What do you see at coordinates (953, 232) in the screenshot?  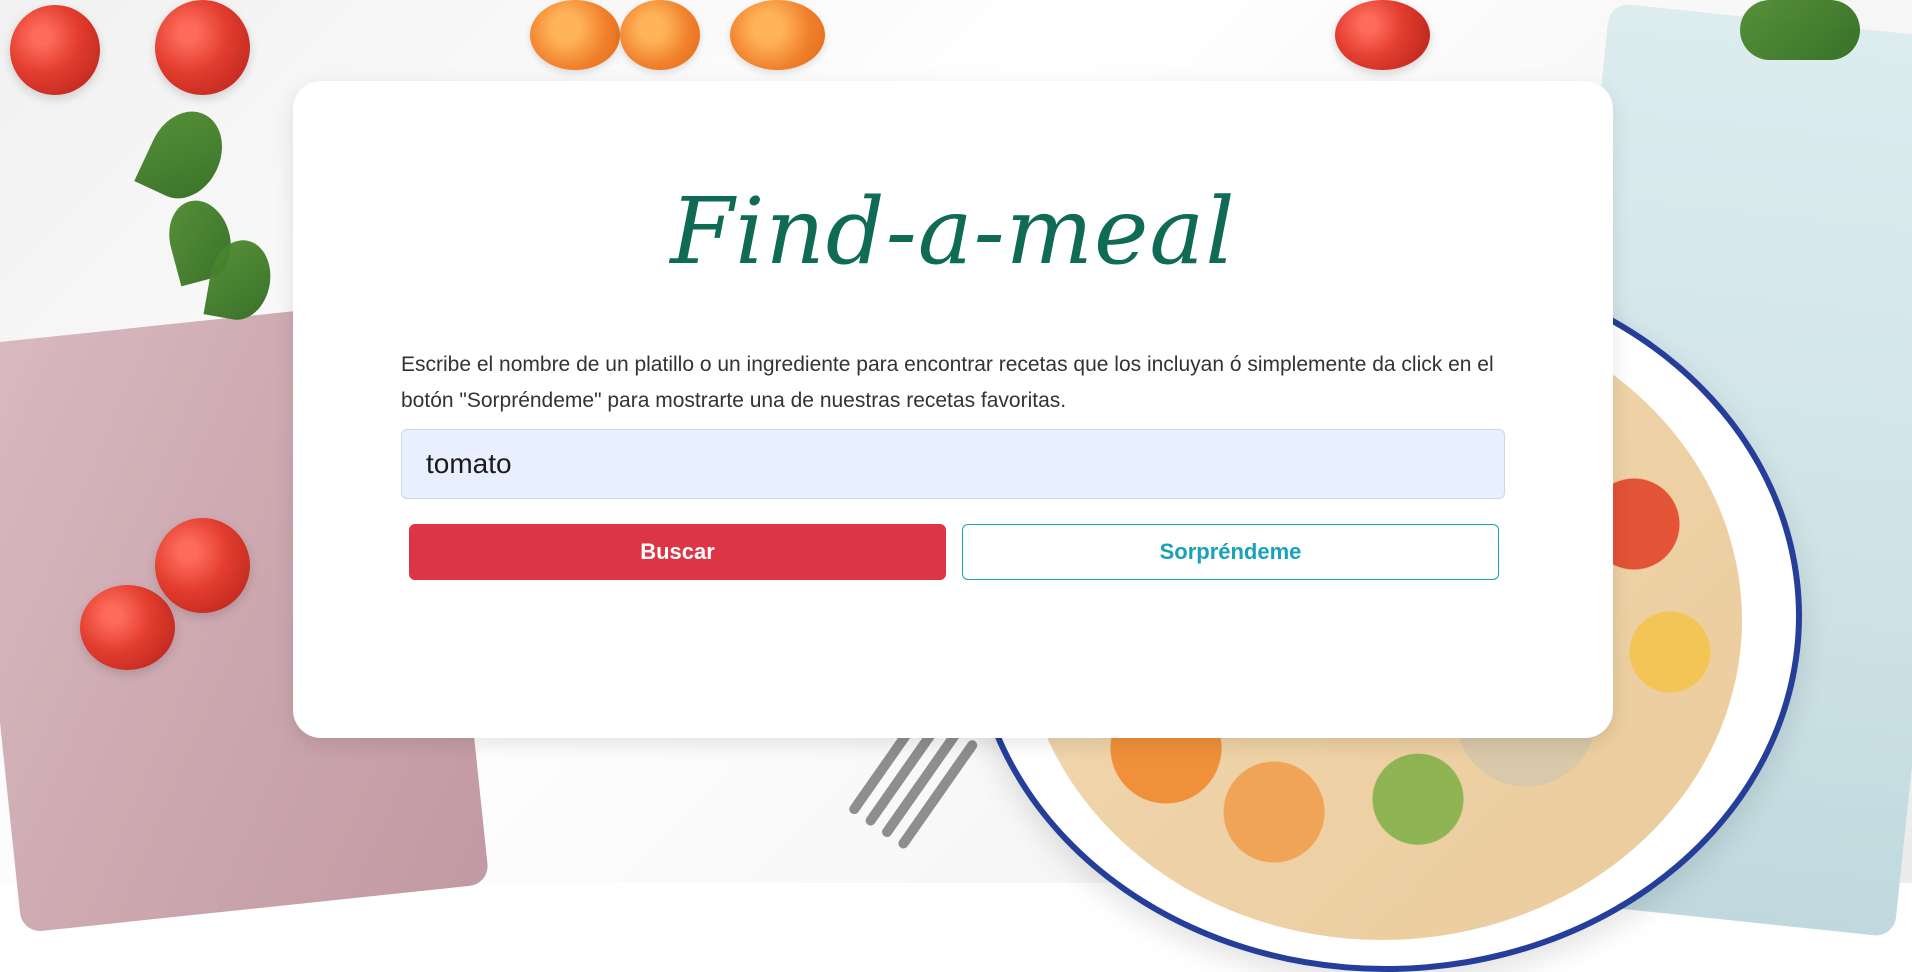 I see `app-title: Find-a-meal` at bounding box center [953, 232].